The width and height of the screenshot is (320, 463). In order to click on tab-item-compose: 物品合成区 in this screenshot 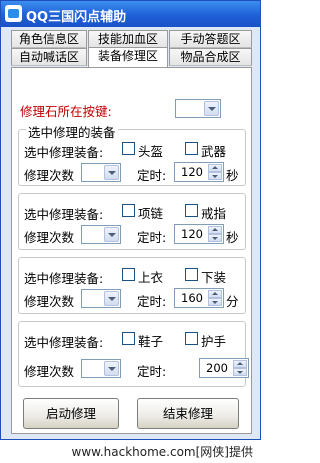, I will do `click(210, 57)`.